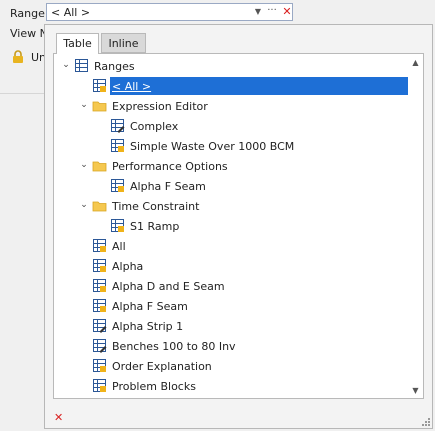 The width and height of the screenshot is (435, 431). What do you see at coordinates (27, 13) in the screenshot?
I see `range-label: Range` at bounding box center [27, 13].